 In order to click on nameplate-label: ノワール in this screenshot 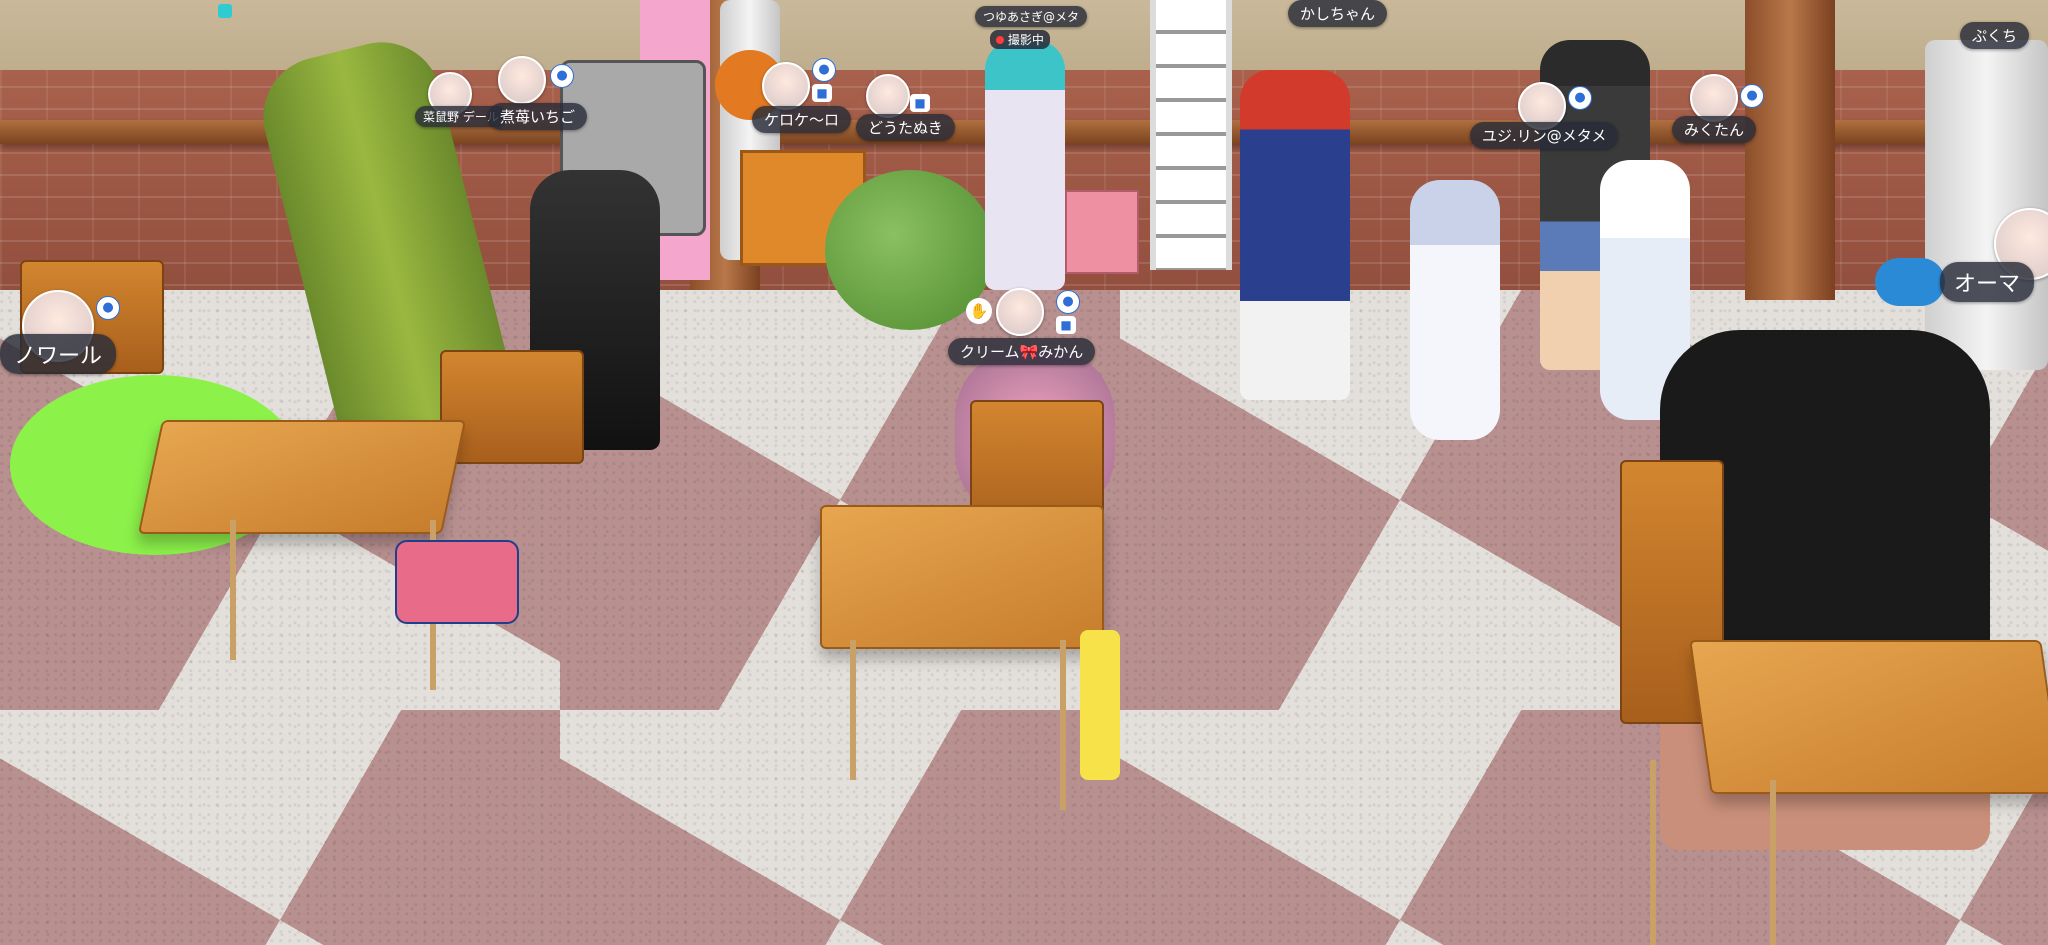, I will do `click(58, 356)`.